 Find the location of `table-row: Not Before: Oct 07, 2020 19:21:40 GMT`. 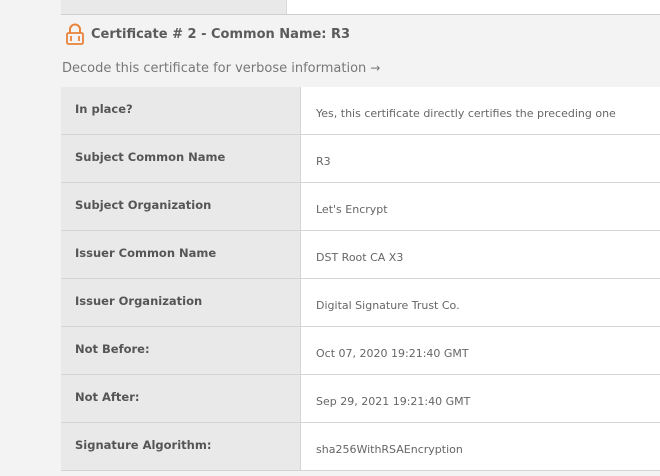

table-row: Not Before: Oct 07, 2020 19:21:40 GMT is located at coordinates (360, 350).